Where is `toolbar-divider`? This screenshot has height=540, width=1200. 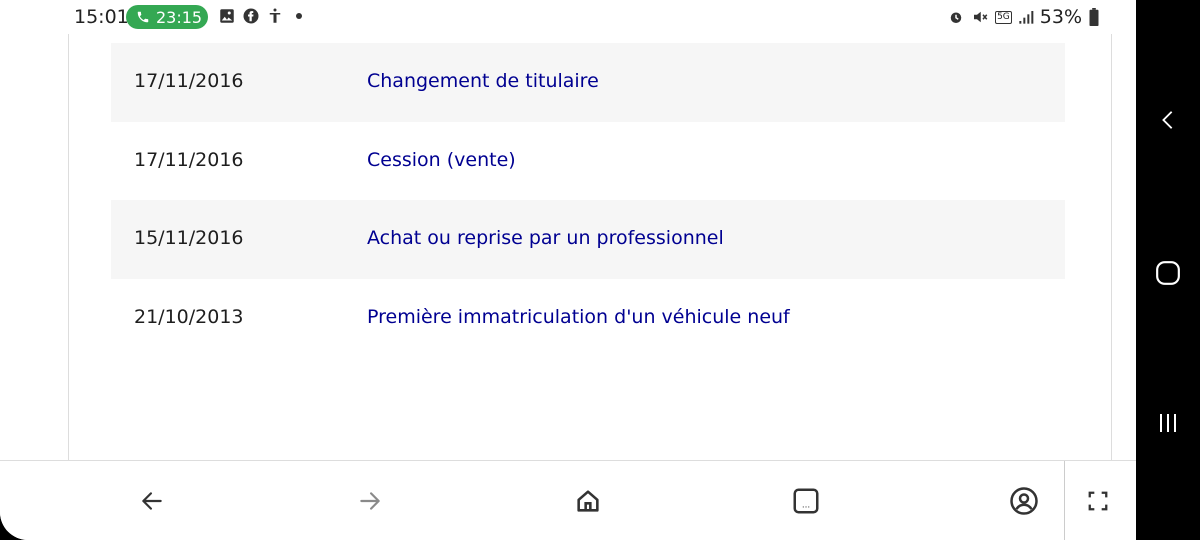
toolbar-divider is located at coordinates (1064, 500).